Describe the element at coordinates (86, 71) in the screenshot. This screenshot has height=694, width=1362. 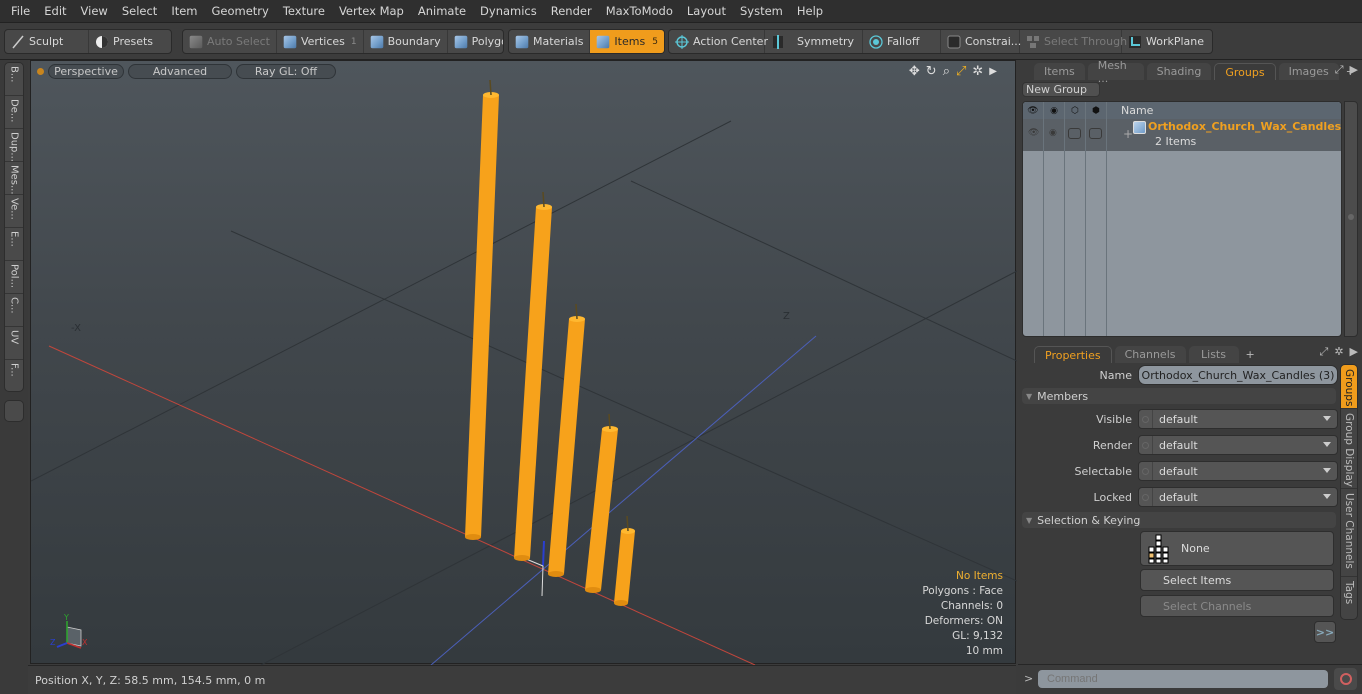
I see `view-mode-dropdown: Perspective` at that location.